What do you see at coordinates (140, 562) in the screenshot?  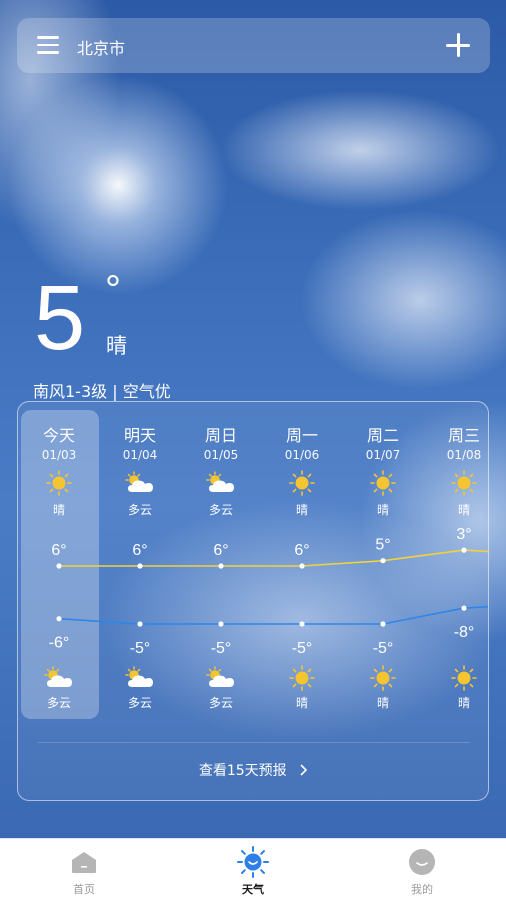 I see `forecast-day-1: 明天 01/04 多云 多云` at bounding box center [140, 562].